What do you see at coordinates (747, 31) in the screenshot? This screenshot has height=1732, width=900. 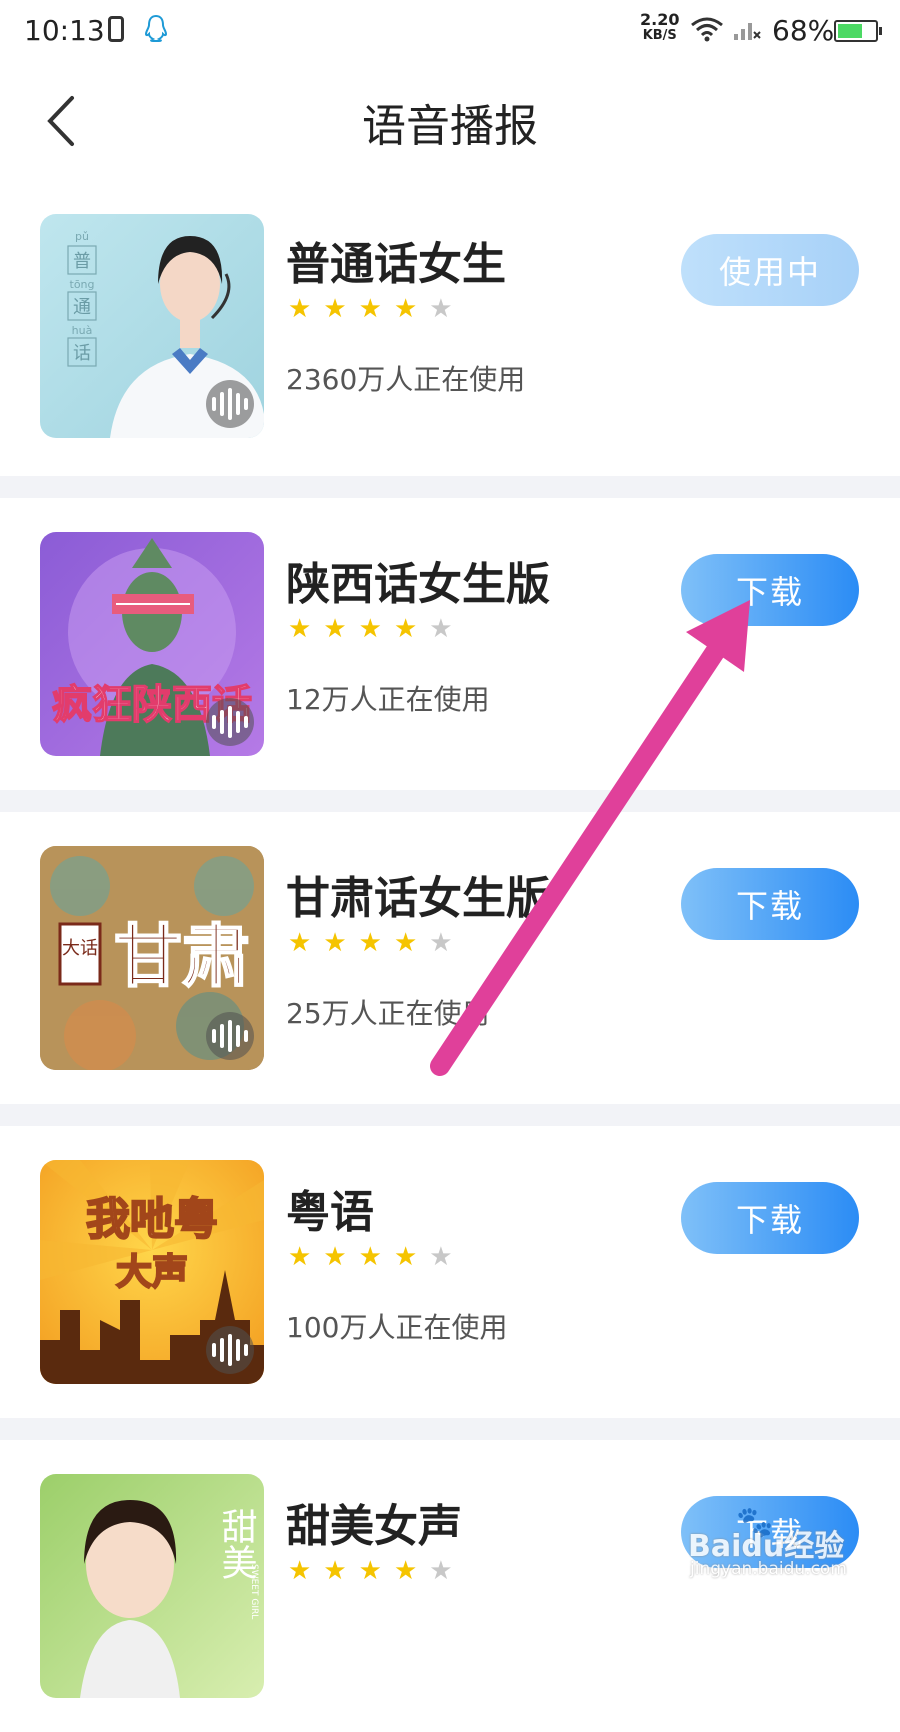 I see `signal-icon` at bounding box center [747, 31].